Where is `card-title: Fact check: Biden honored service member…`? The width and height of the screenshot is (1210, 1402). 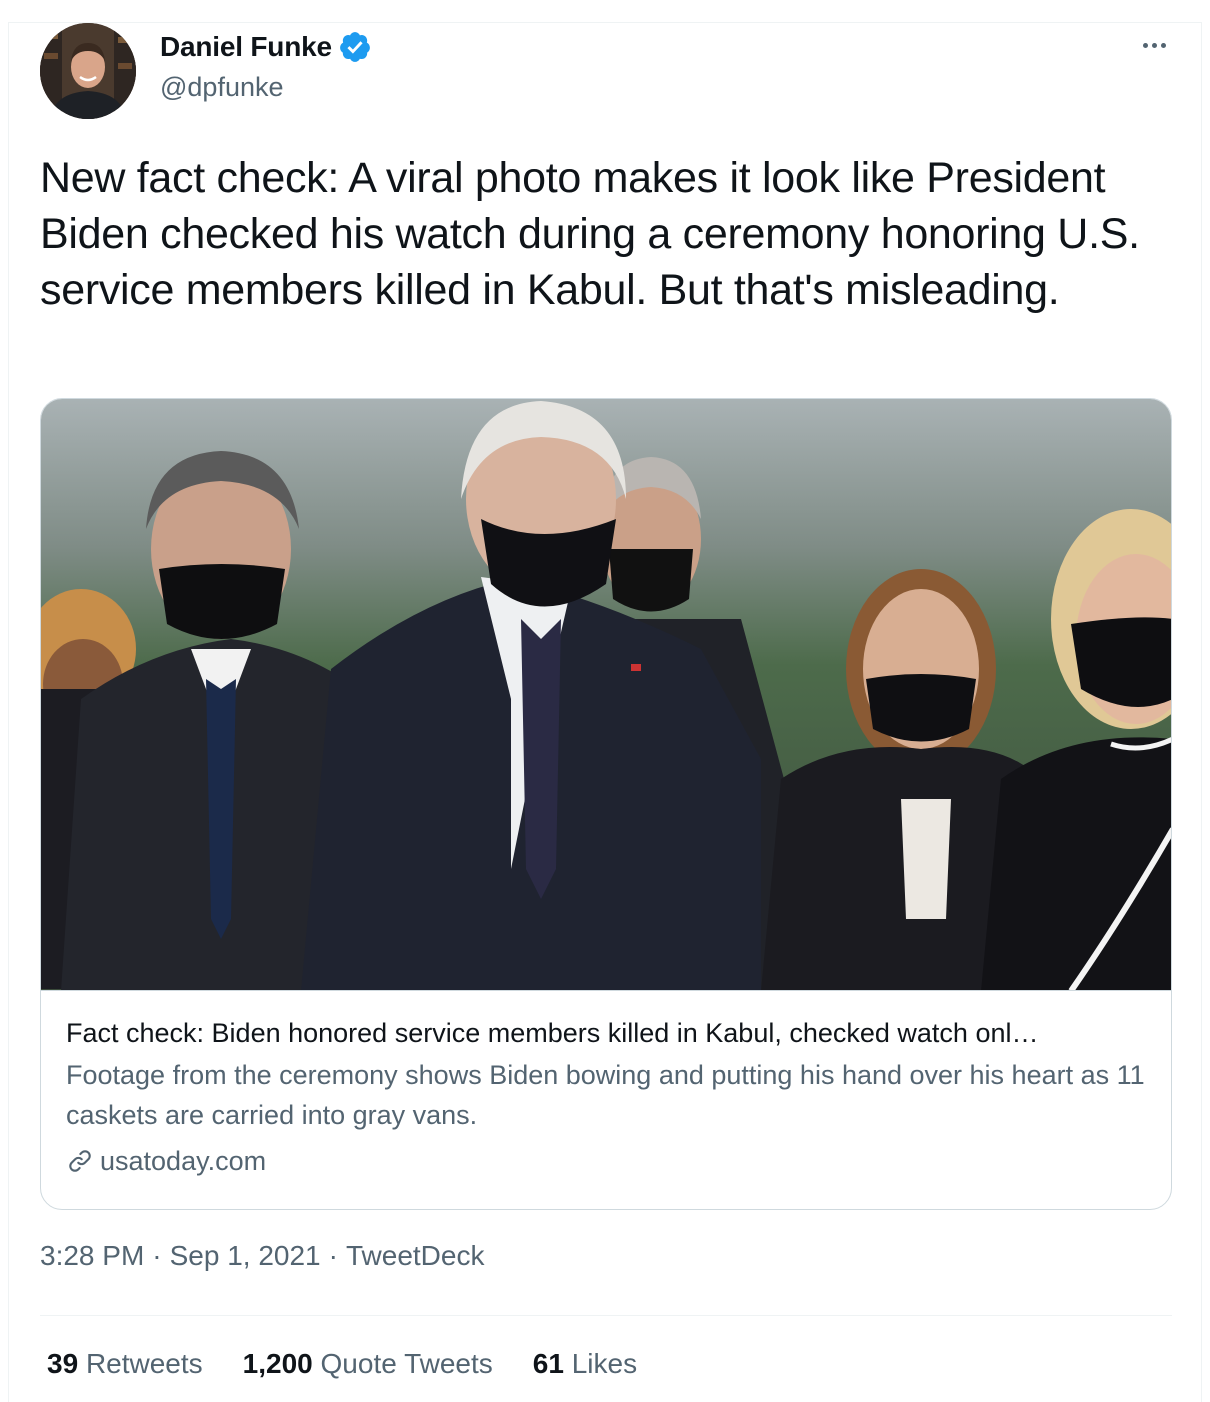
card-title: Fact check: Biden honored service member… is located at coordinates (552, 1033).